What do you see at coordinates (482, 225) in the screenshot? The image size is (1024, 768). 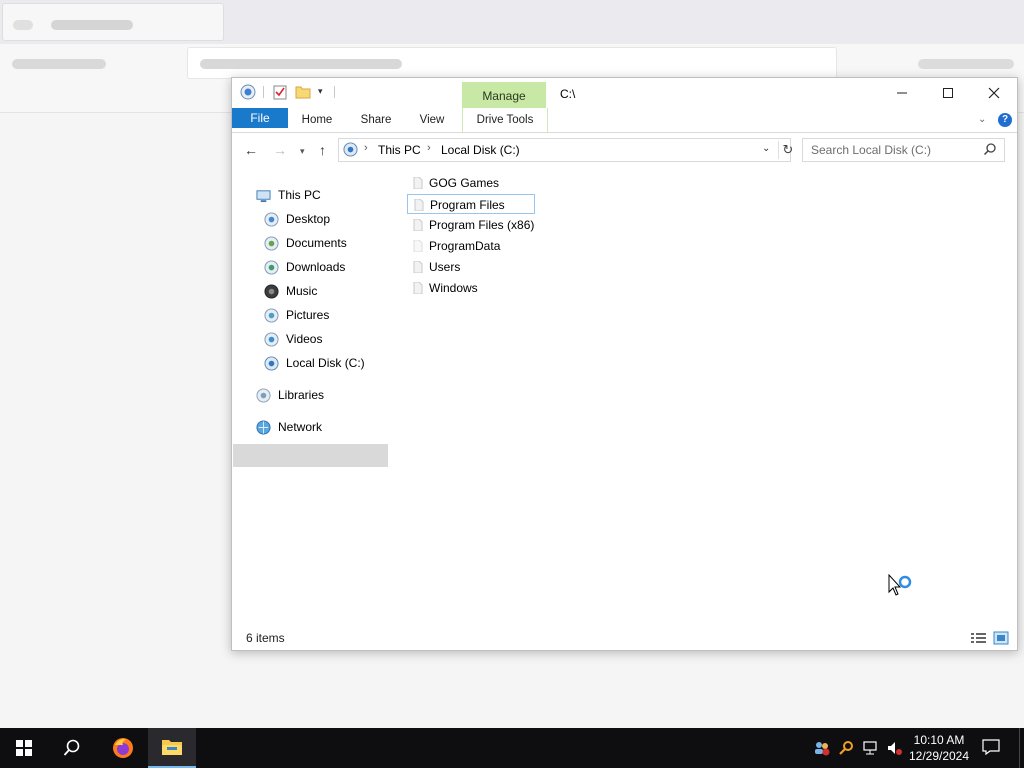 I see `file-name: Program Files (x86)` at bounding box center [482, 225].